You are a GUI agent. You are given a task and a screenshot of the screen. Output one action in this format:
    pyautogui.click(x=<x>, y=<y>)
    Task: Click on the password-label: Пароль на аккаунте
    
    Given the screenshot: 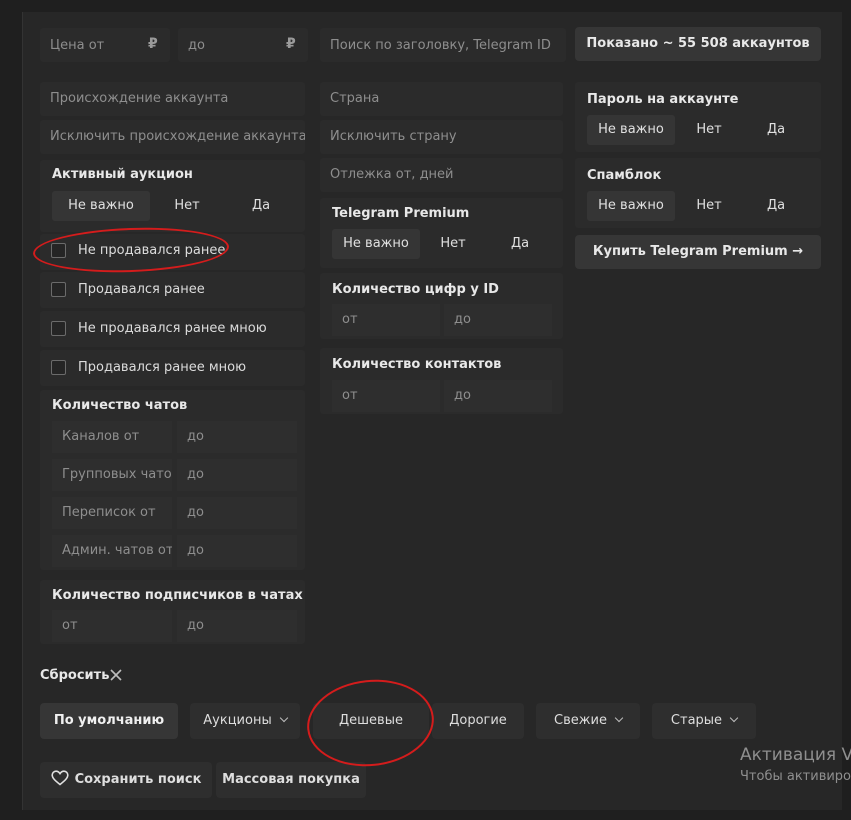 What is the action you would take?
    pyautogui.click(x=663, y=99)
    